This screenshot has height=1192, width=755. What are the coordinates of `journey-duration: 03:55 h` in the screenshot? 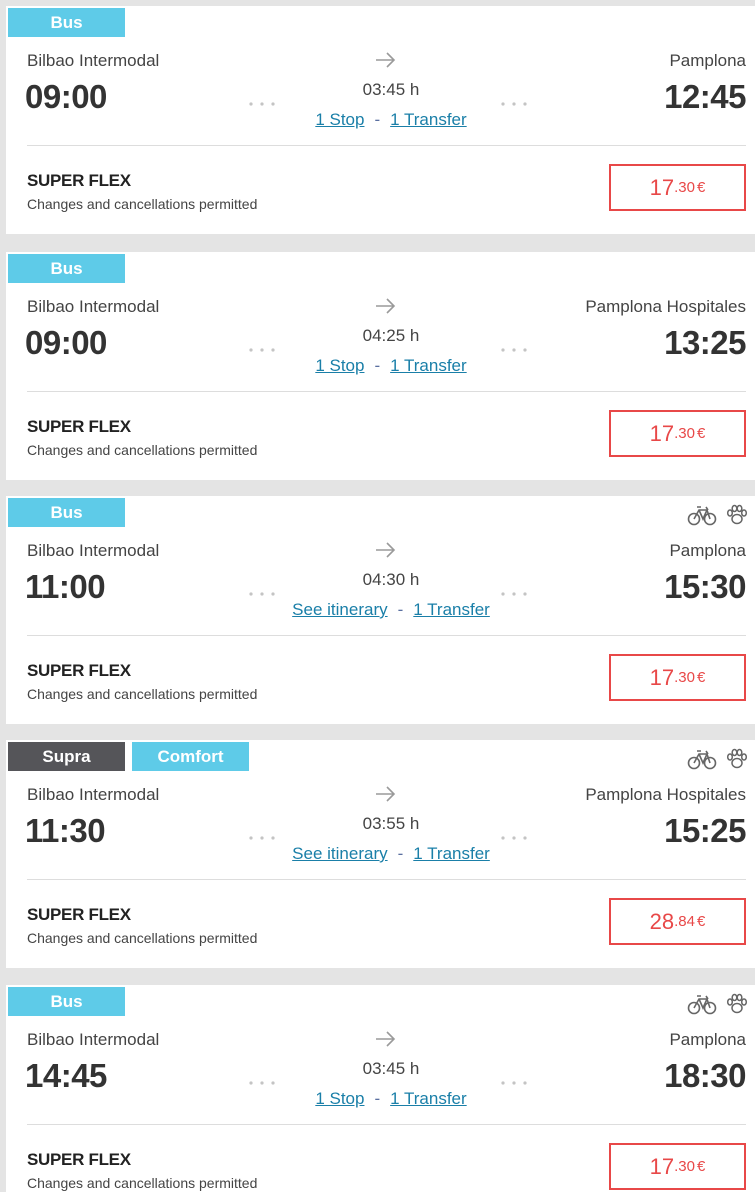 It's located at (391, 823).